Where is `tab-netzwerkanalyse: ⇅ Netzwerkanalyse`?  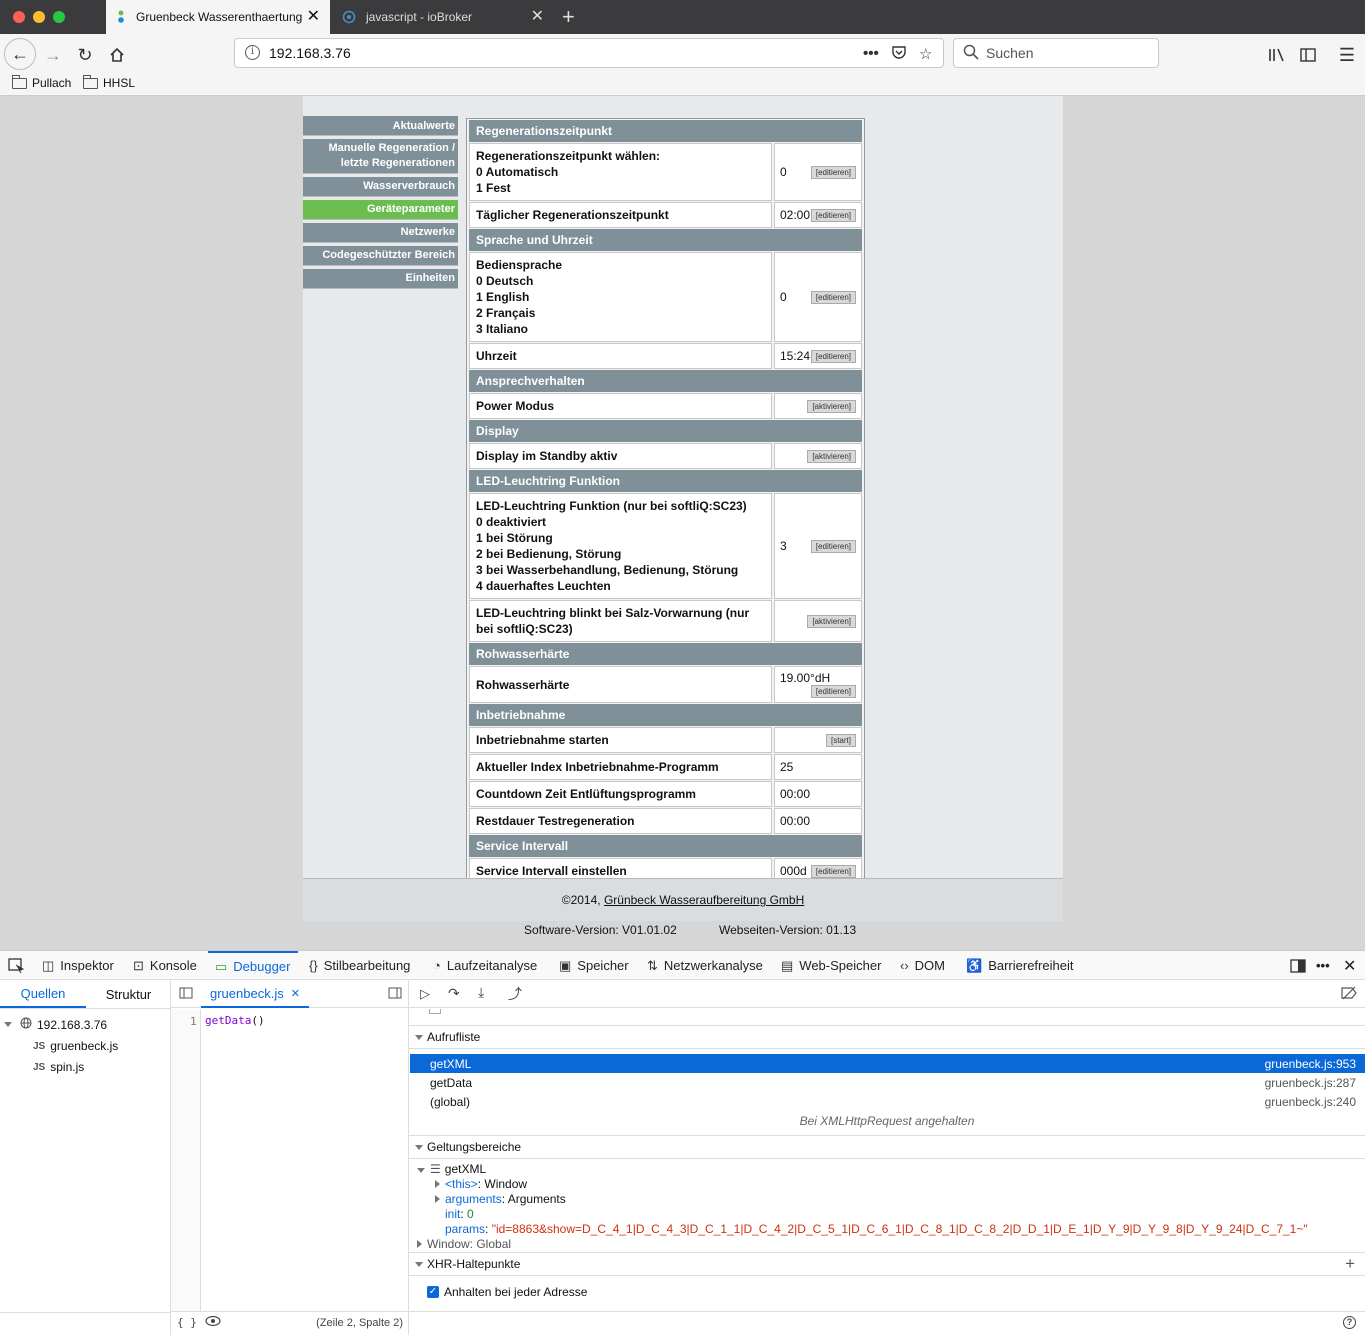 tab-netzwerkanalyse: ⇅ Netzwerkanalyse is located at coordinates (705, 965).